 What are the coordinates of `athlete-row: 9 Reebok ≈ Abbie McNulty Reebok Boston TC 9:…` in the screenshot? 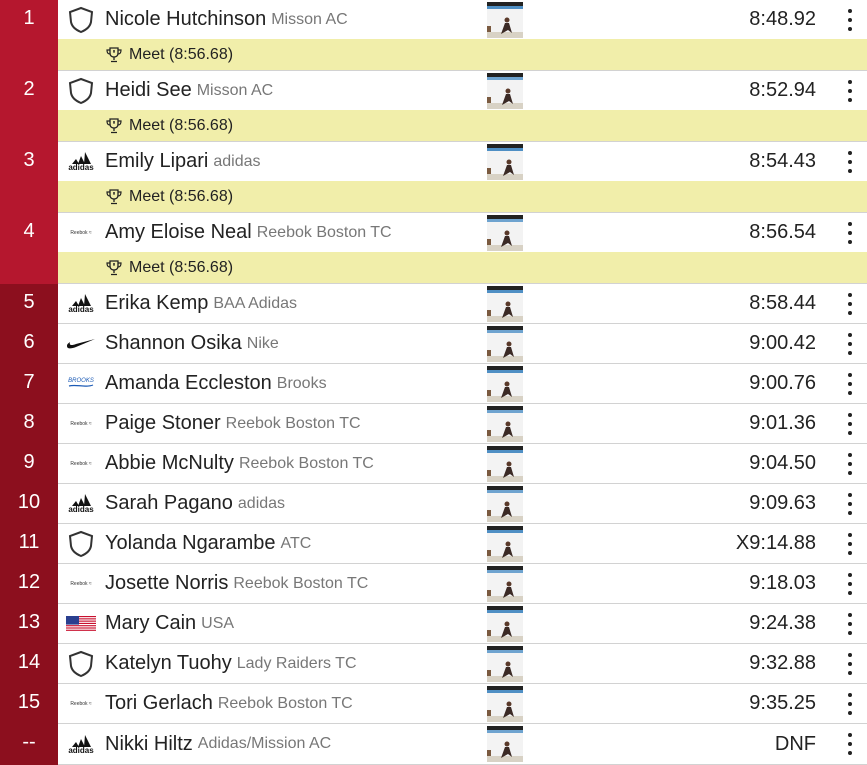 It's located at (433, 464).